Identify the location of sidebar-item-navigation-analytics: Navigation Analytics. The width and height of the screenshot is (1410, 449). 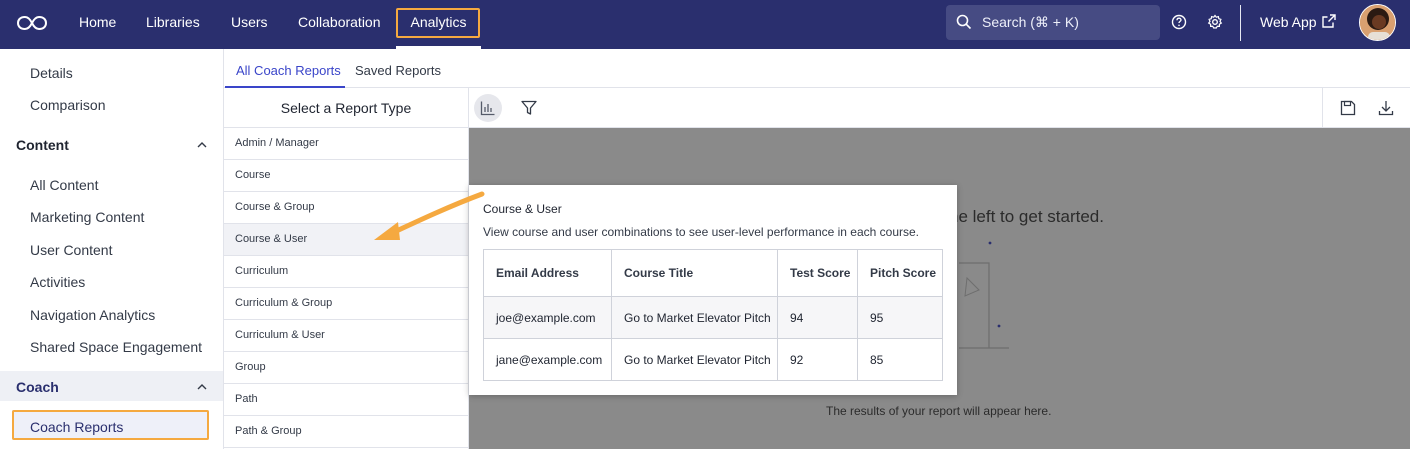
(92, 315).